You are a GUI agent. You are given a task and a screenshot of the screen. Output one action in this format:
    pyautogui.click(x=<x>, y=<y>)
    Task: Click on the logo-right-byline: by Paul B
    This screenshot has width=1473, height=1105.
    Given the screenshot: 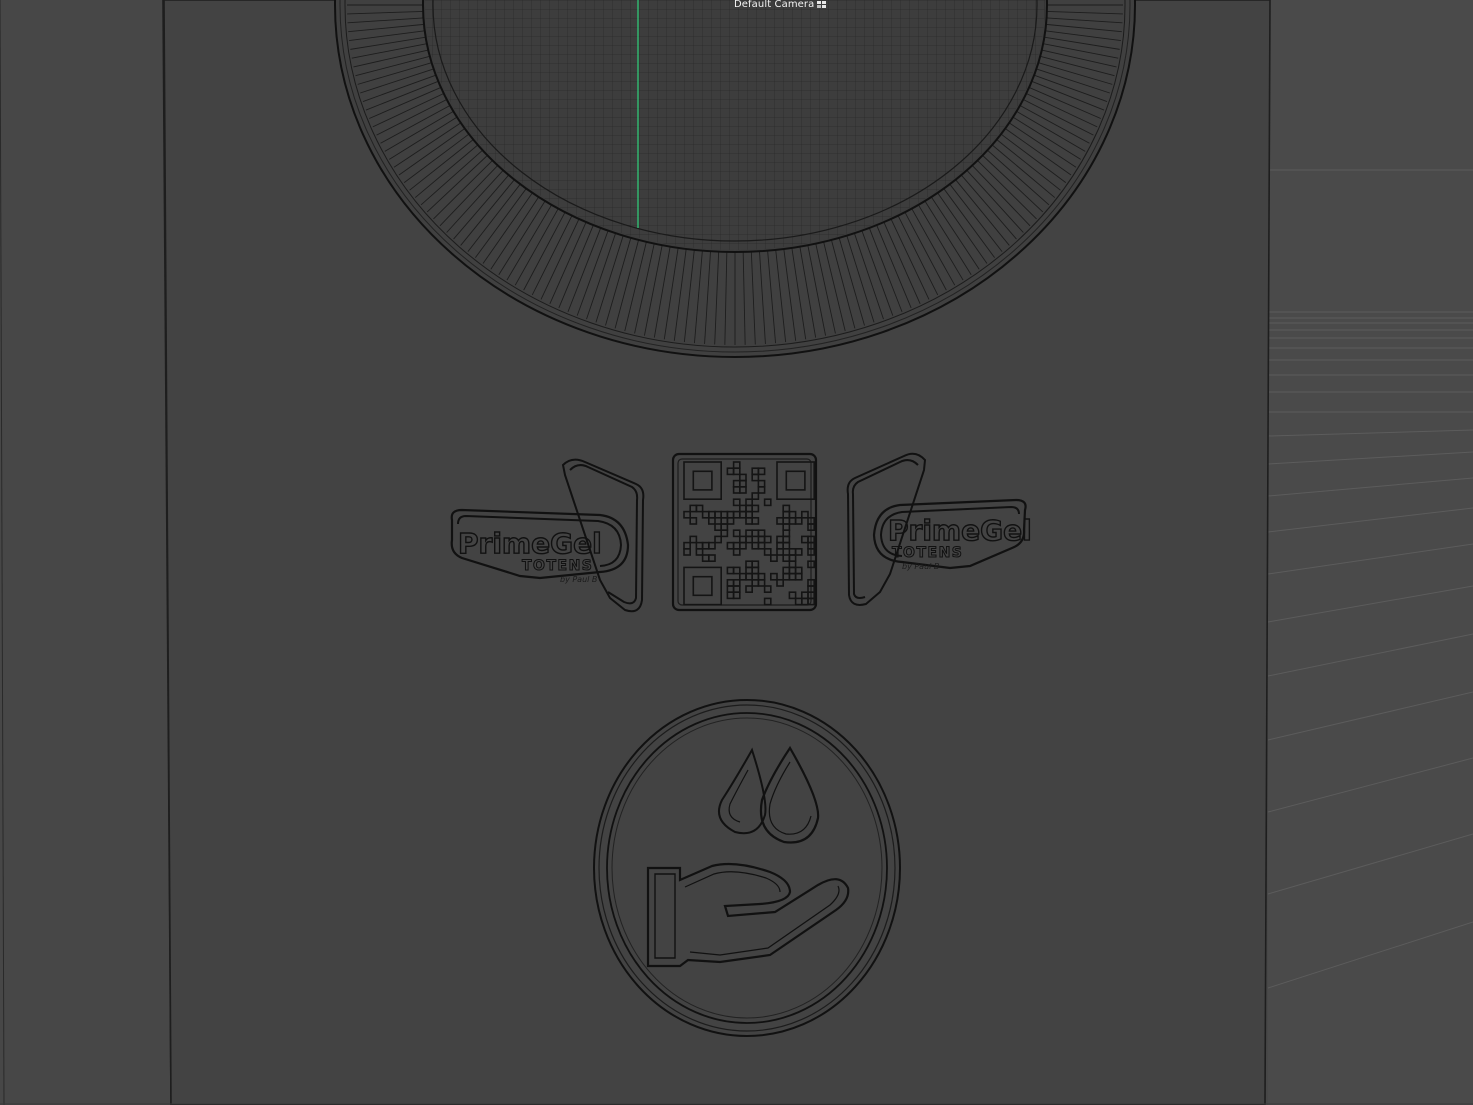 What is the action you would take?
    pyautogui.click(x=920, y=566)
    